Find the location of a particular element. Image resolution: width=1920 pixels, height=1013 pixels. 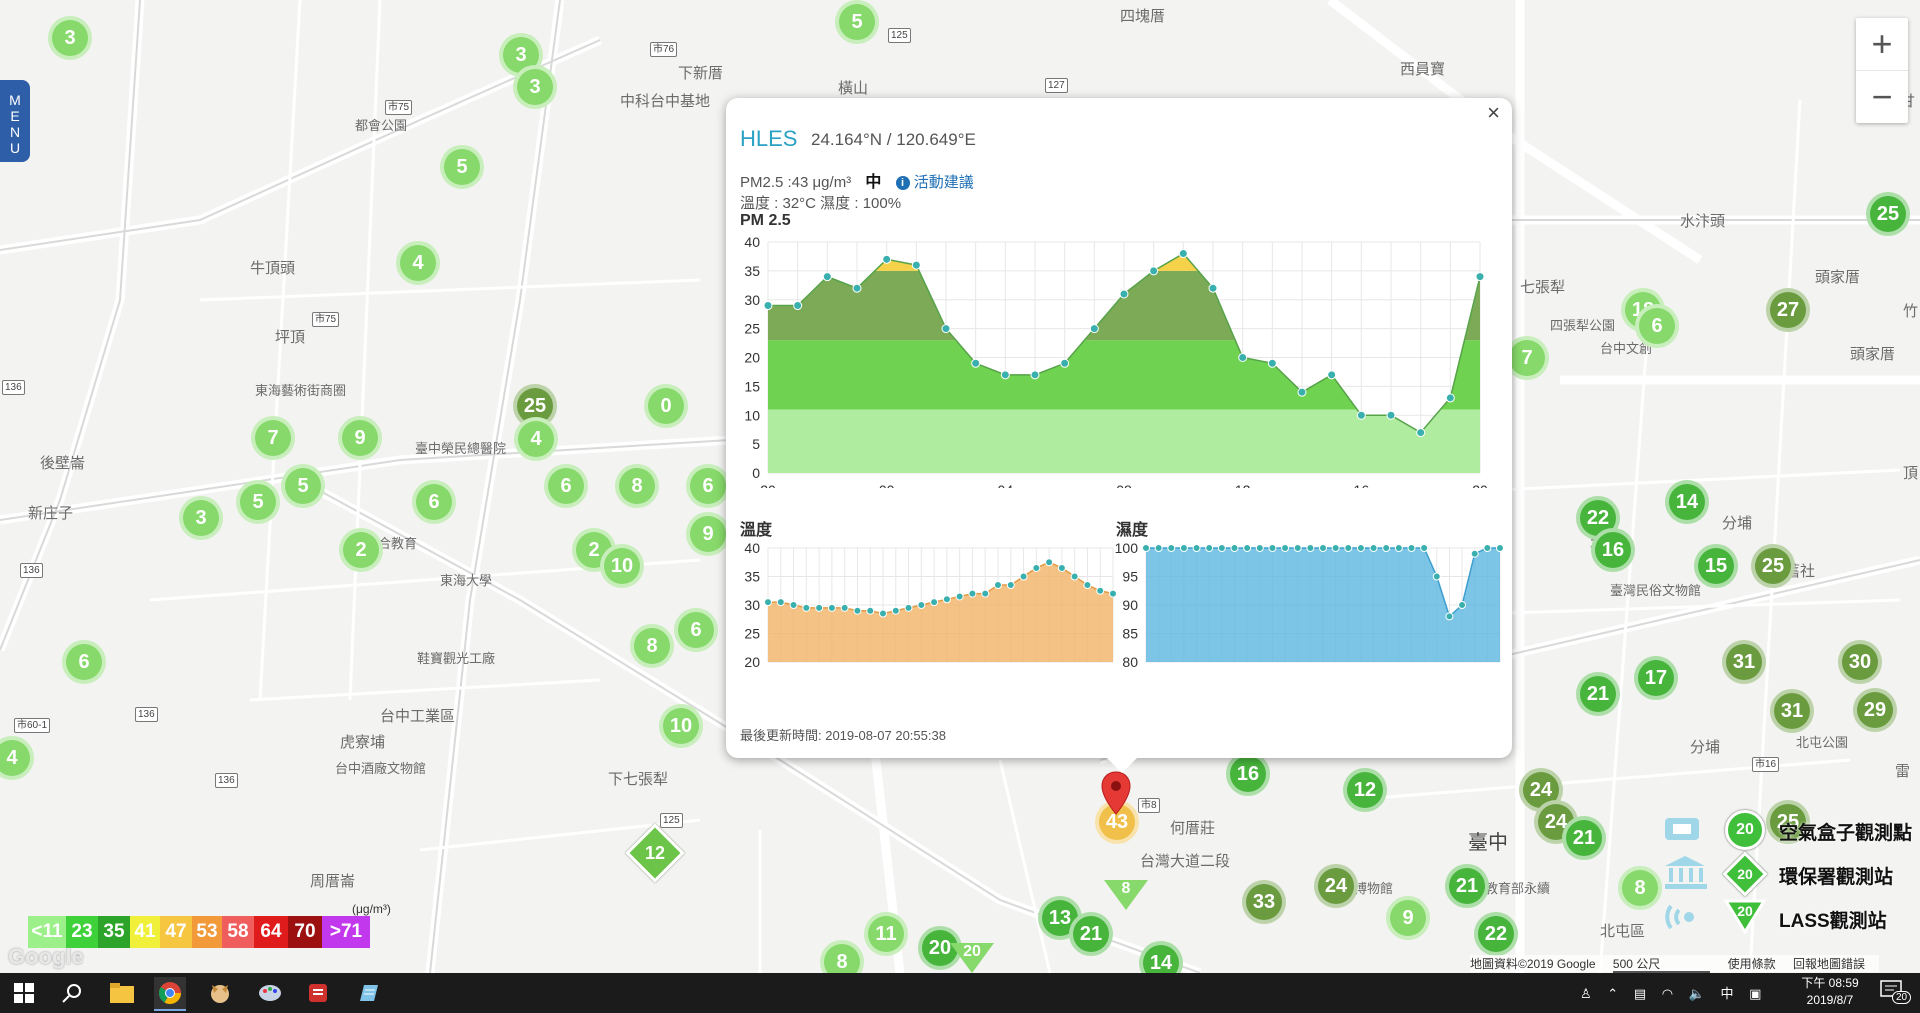

search-button is located at coordinates (72, 993).